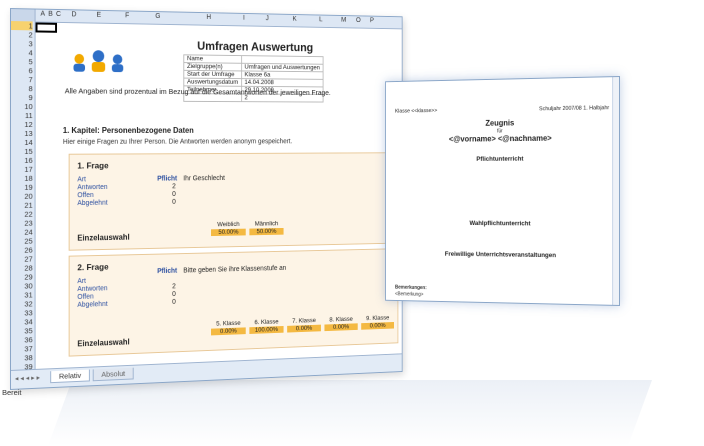 This screenshot has width=704, height=446. What do you see at coordinates (409, 294) in the screenshot?
I see `bemerkung-field: <Bemerkung>` at bounding box center [409, 294].